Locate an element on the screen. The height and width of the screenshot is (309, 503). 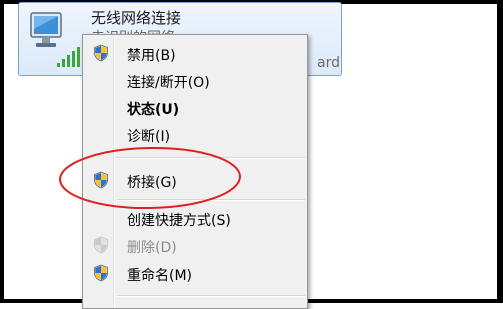
menu-item-disable: 禁用(B) is located at coordinates (195, 53).